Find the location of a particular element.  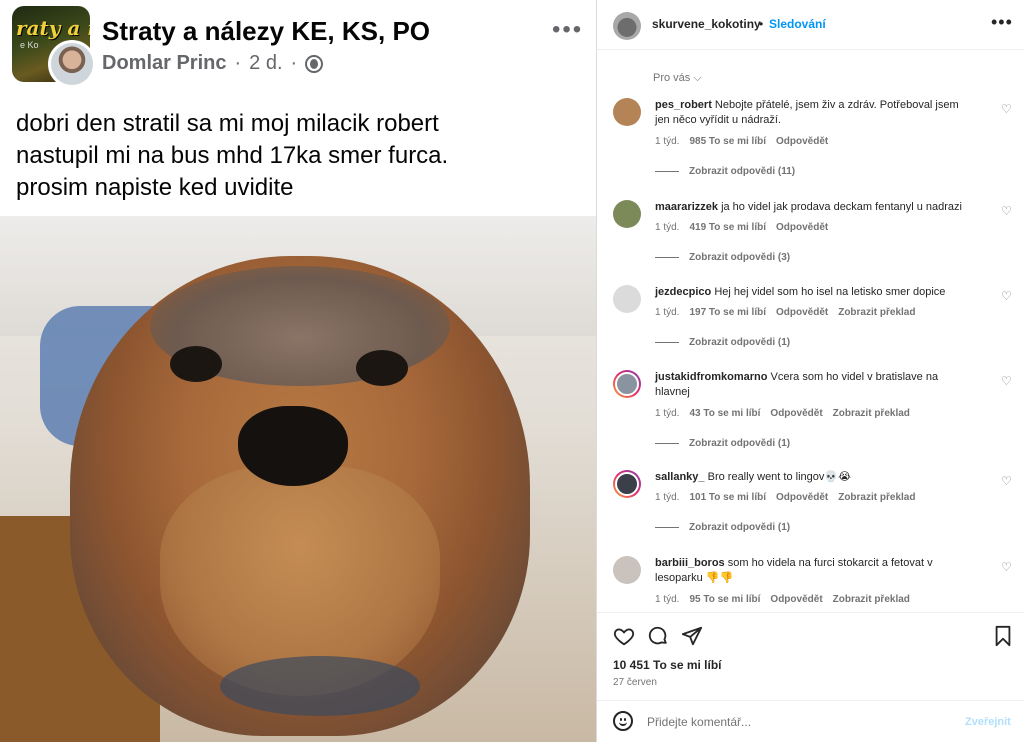

comment-body: sallanky_ Bro really went to lingov💀😭 is located at coordinates (815, 477).